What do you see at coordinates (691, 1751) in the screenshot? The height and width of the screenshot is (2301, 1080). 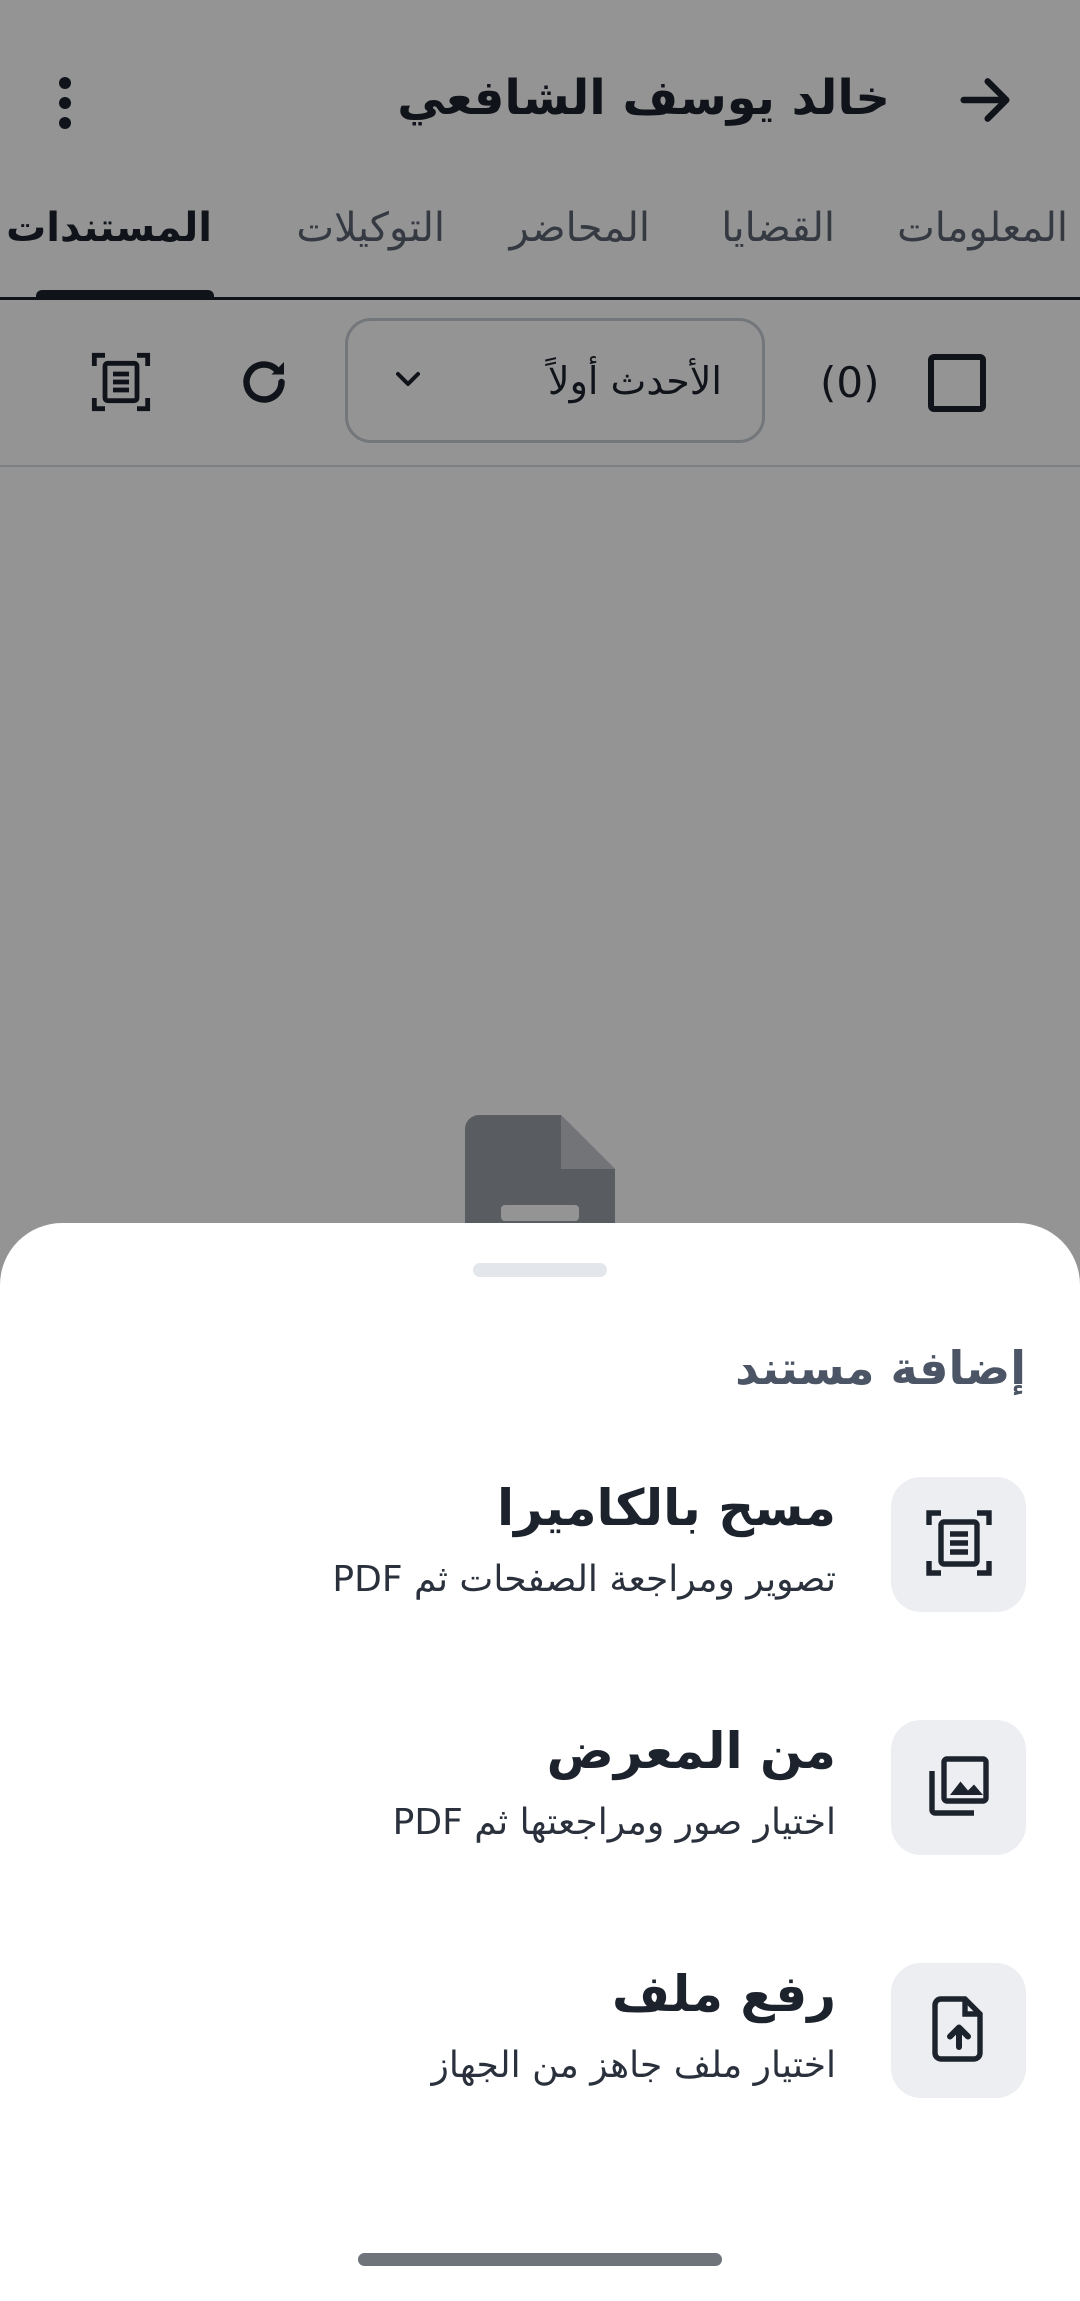 I see `option-title: من المعرض` at bounding box center [691, 1751].